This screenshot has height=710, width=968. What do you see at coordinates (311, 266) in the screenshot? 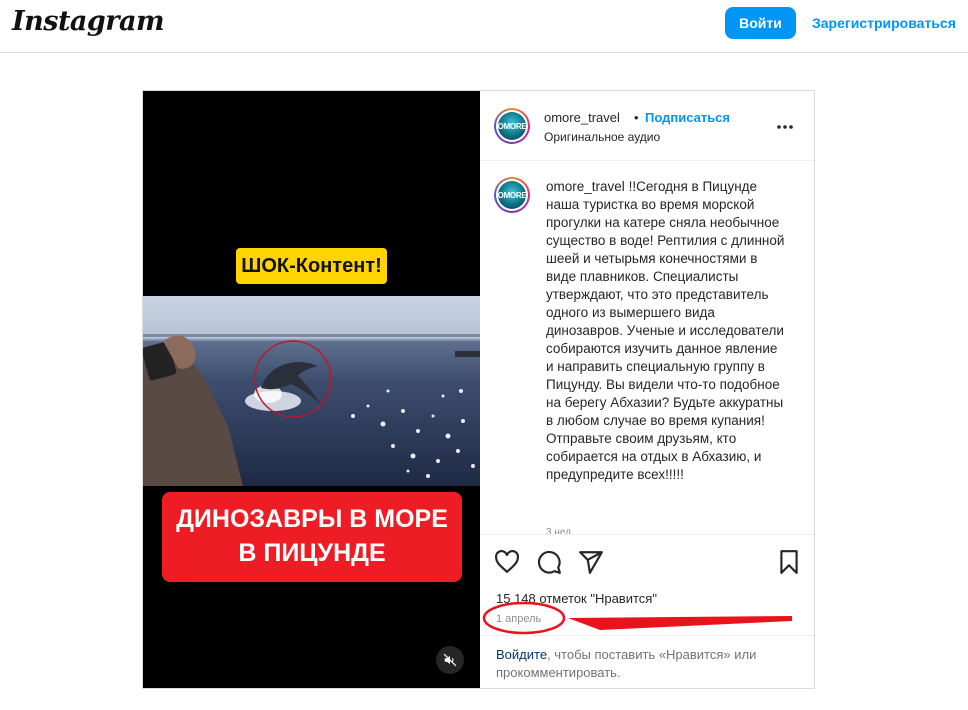
I see `shock-content-badge: ШОК-Контент!` at bounding box center [311, 266].